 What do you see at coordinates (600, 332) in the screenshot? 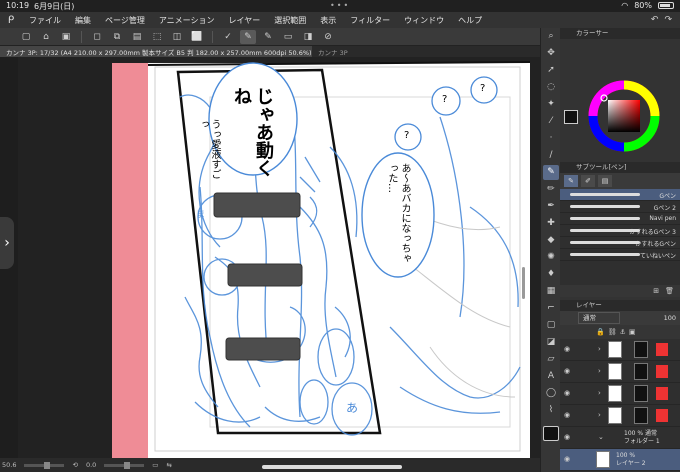
I see `lock-icon: 🔒` at bounding box center [600, 332].